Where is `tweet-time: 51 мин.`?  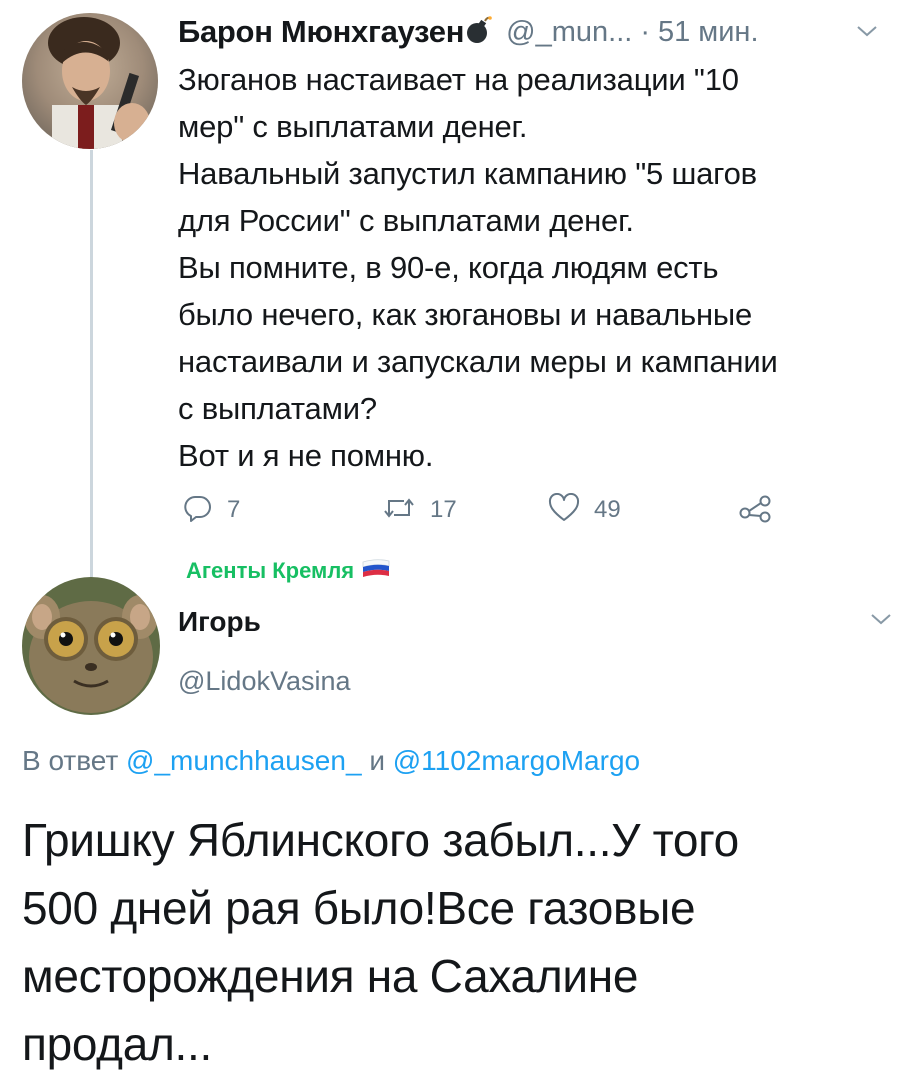
tweet-time: 51 мин. is located at coordinates (708, 32).